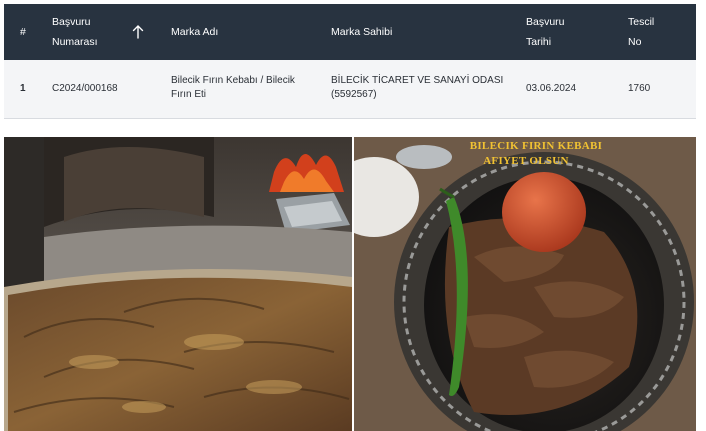  I want to click on header-application-date: Başvuru Tarihi, so click(545, 32).